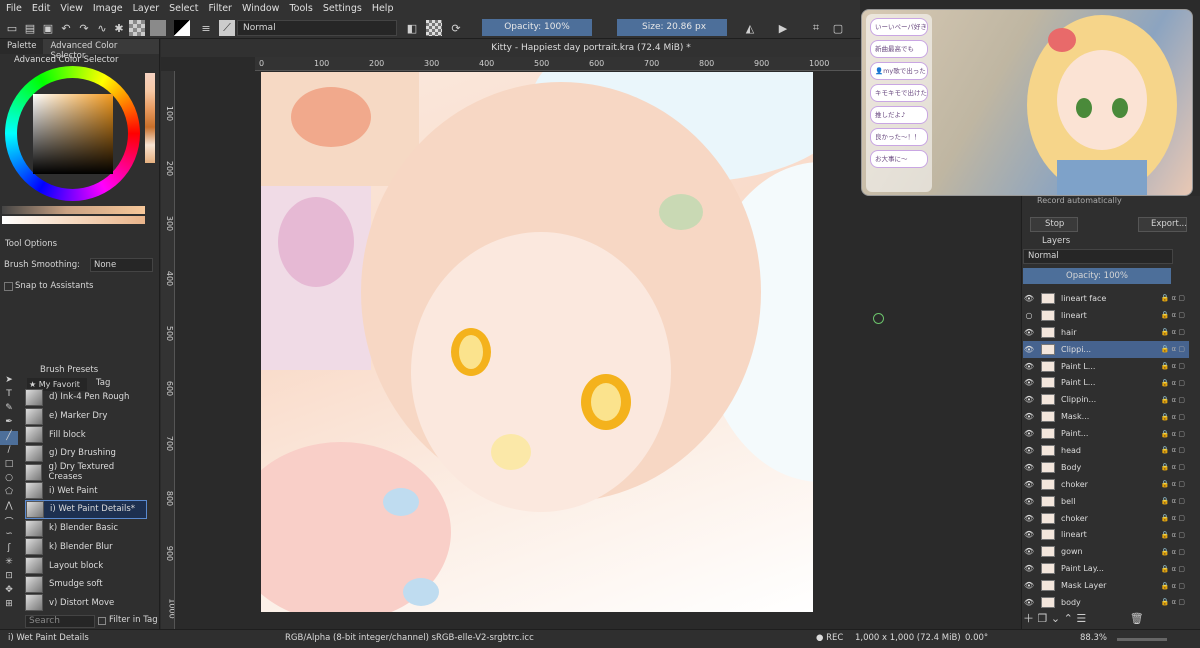 The image size is (1200, 648). What do you see at coordinates (73, 134) in the screenshot?
I see `color-square` at bounding box center [73, 134].